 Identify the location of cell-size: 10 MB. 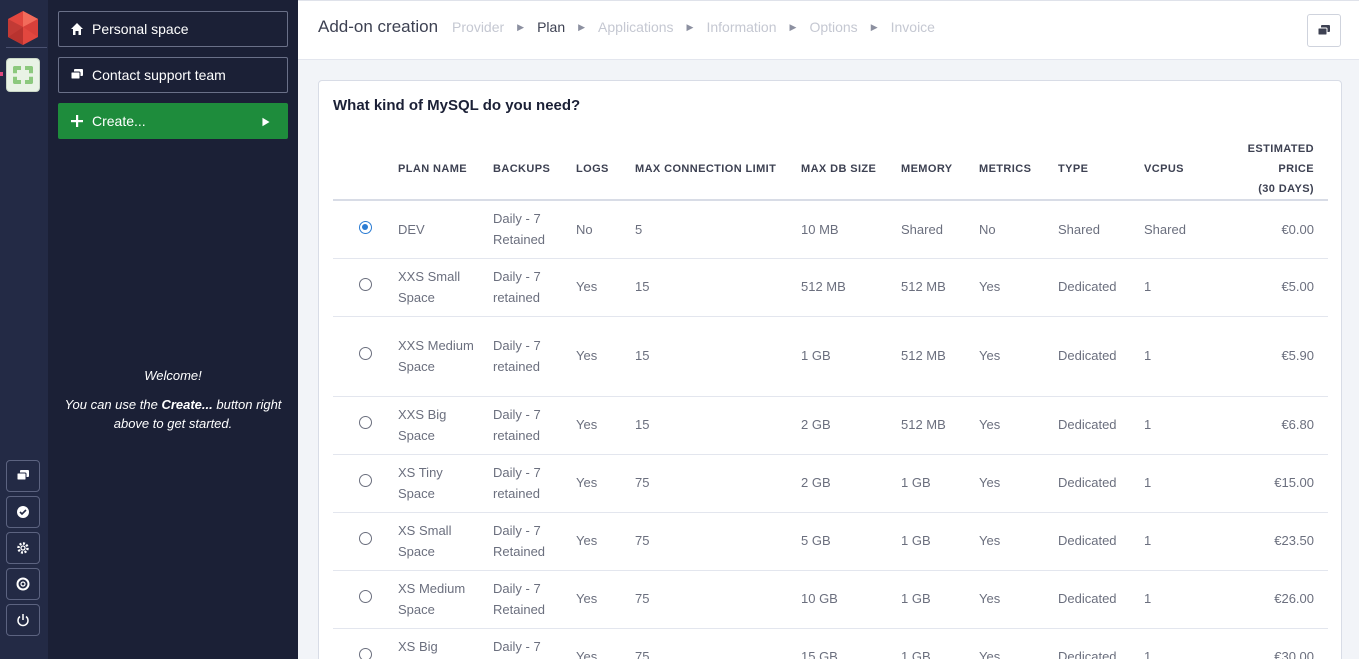
(851, 229).